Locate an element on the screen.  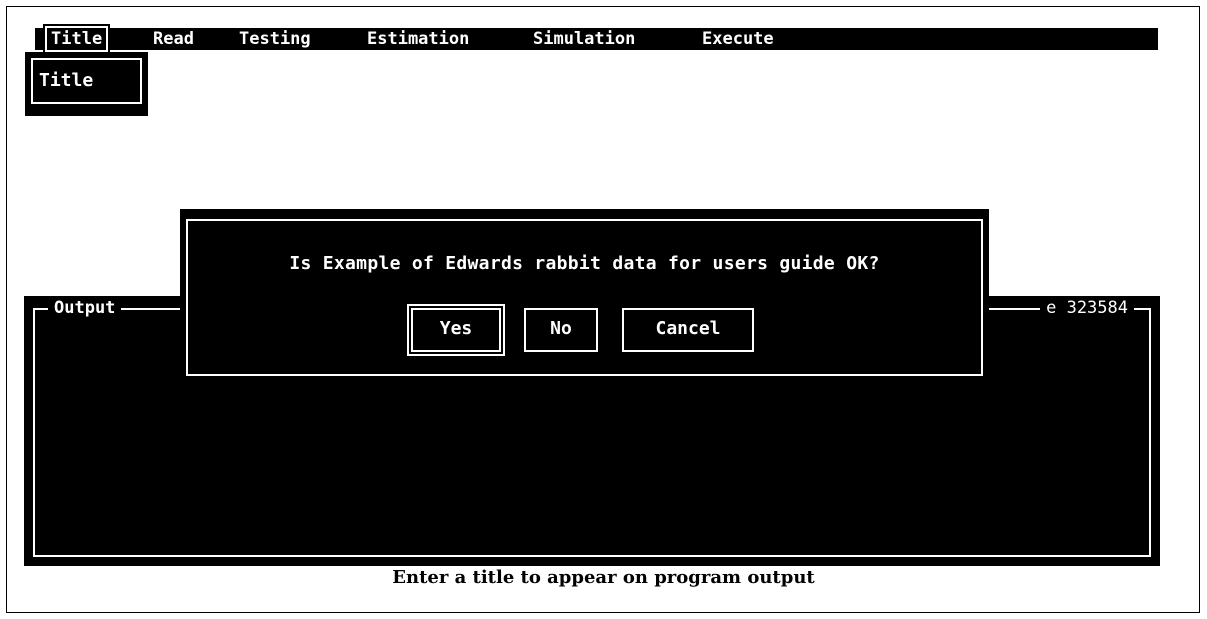
menu-item-label: Estimation is located at coordinates (418, 39).